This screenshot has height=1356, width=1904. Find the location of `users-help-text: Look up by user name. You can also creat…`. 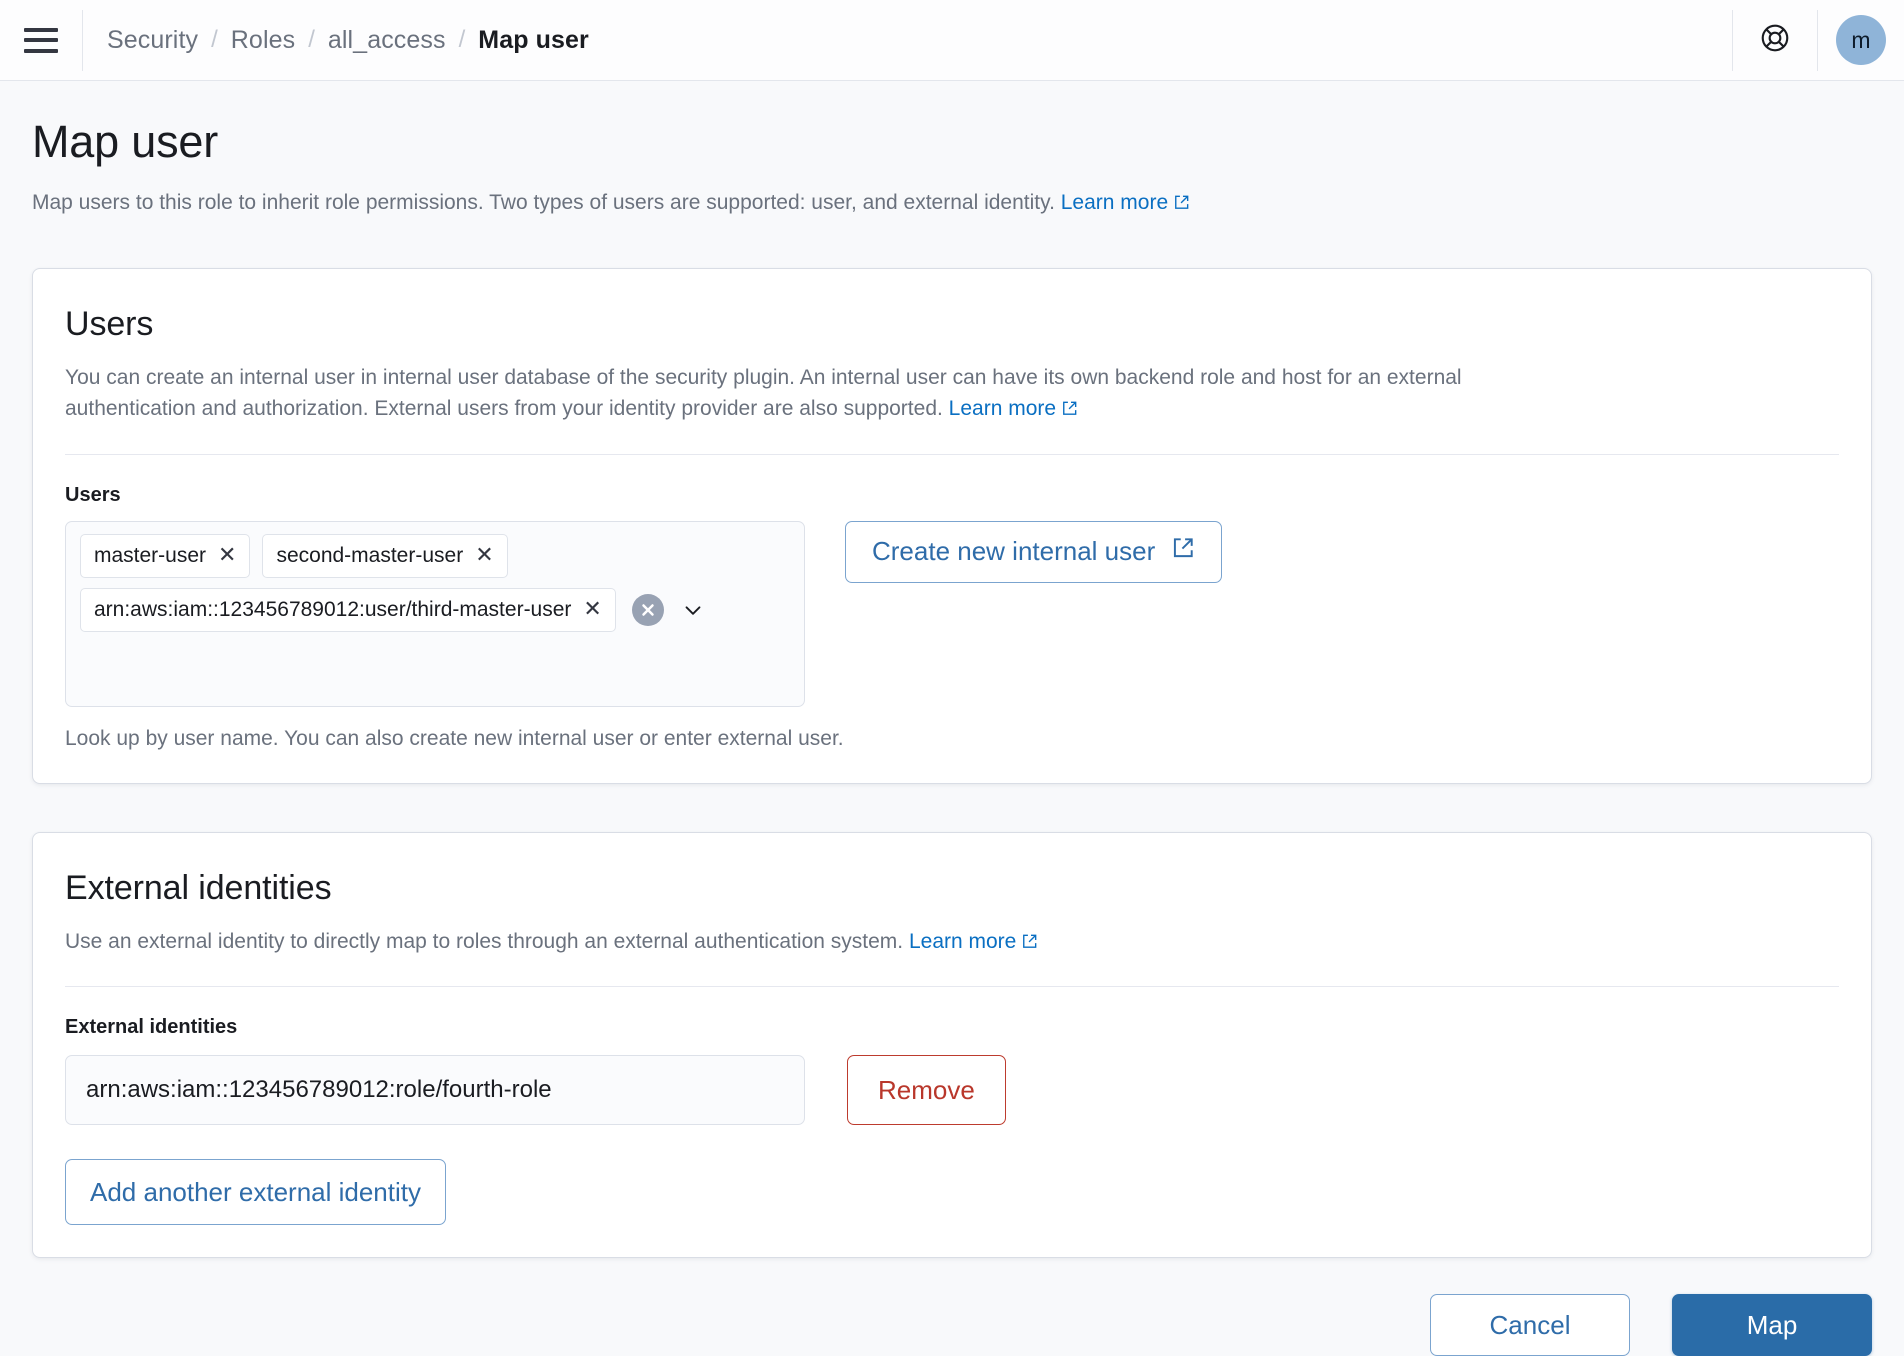

users-help-text: Look up by user name. You can also creat… is located at coordinates (454, 738).